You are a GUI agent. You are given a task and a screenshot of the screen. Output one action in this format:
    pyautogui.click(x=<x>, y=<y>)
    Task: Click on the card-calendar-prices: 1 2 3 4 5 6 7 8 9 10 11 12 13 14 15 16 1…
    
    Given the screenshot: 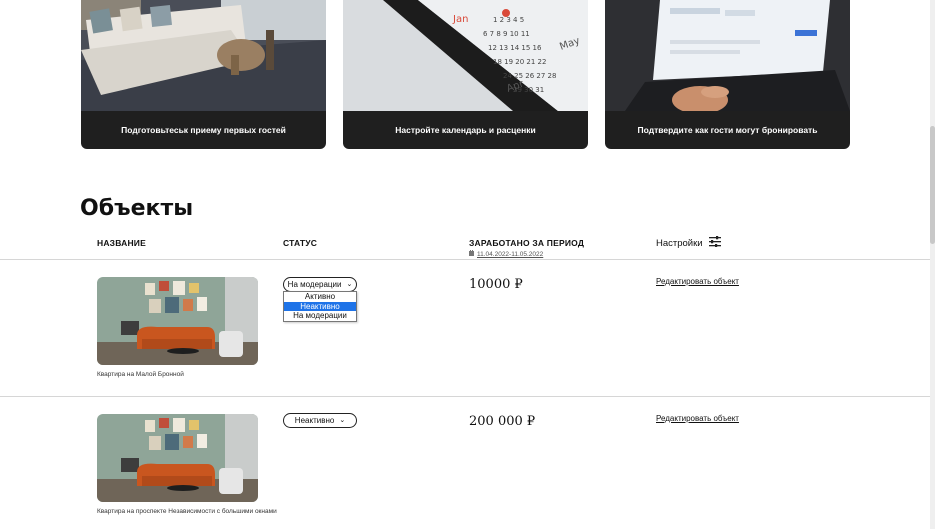 What is the action you would take?
    pyautogui.click(x=465, y=74)
    